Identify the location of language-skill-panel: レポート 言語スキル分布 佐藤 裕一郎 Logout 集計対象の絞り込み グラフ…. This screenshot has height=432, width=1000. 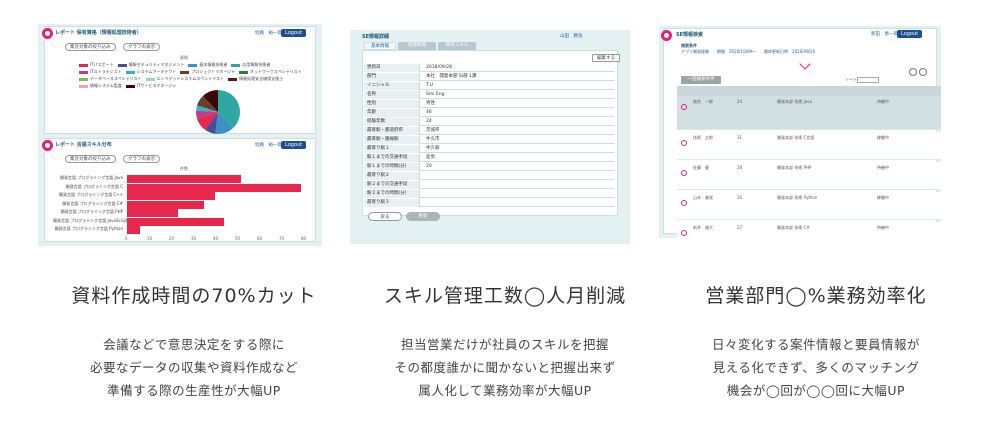
(179, 190).